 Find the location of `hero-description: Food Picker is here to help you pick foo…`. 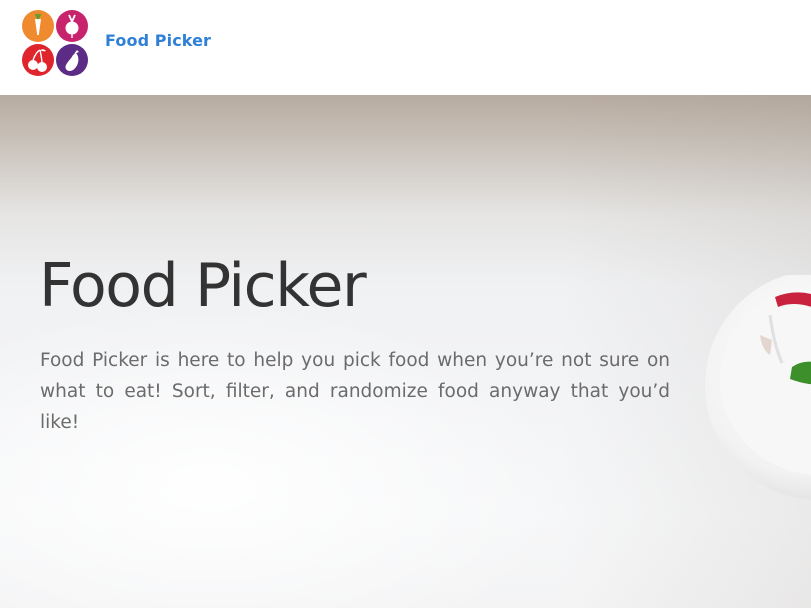

hero-description: Food Picker is here to help you pick foo… is located at coordinates (355, 391).